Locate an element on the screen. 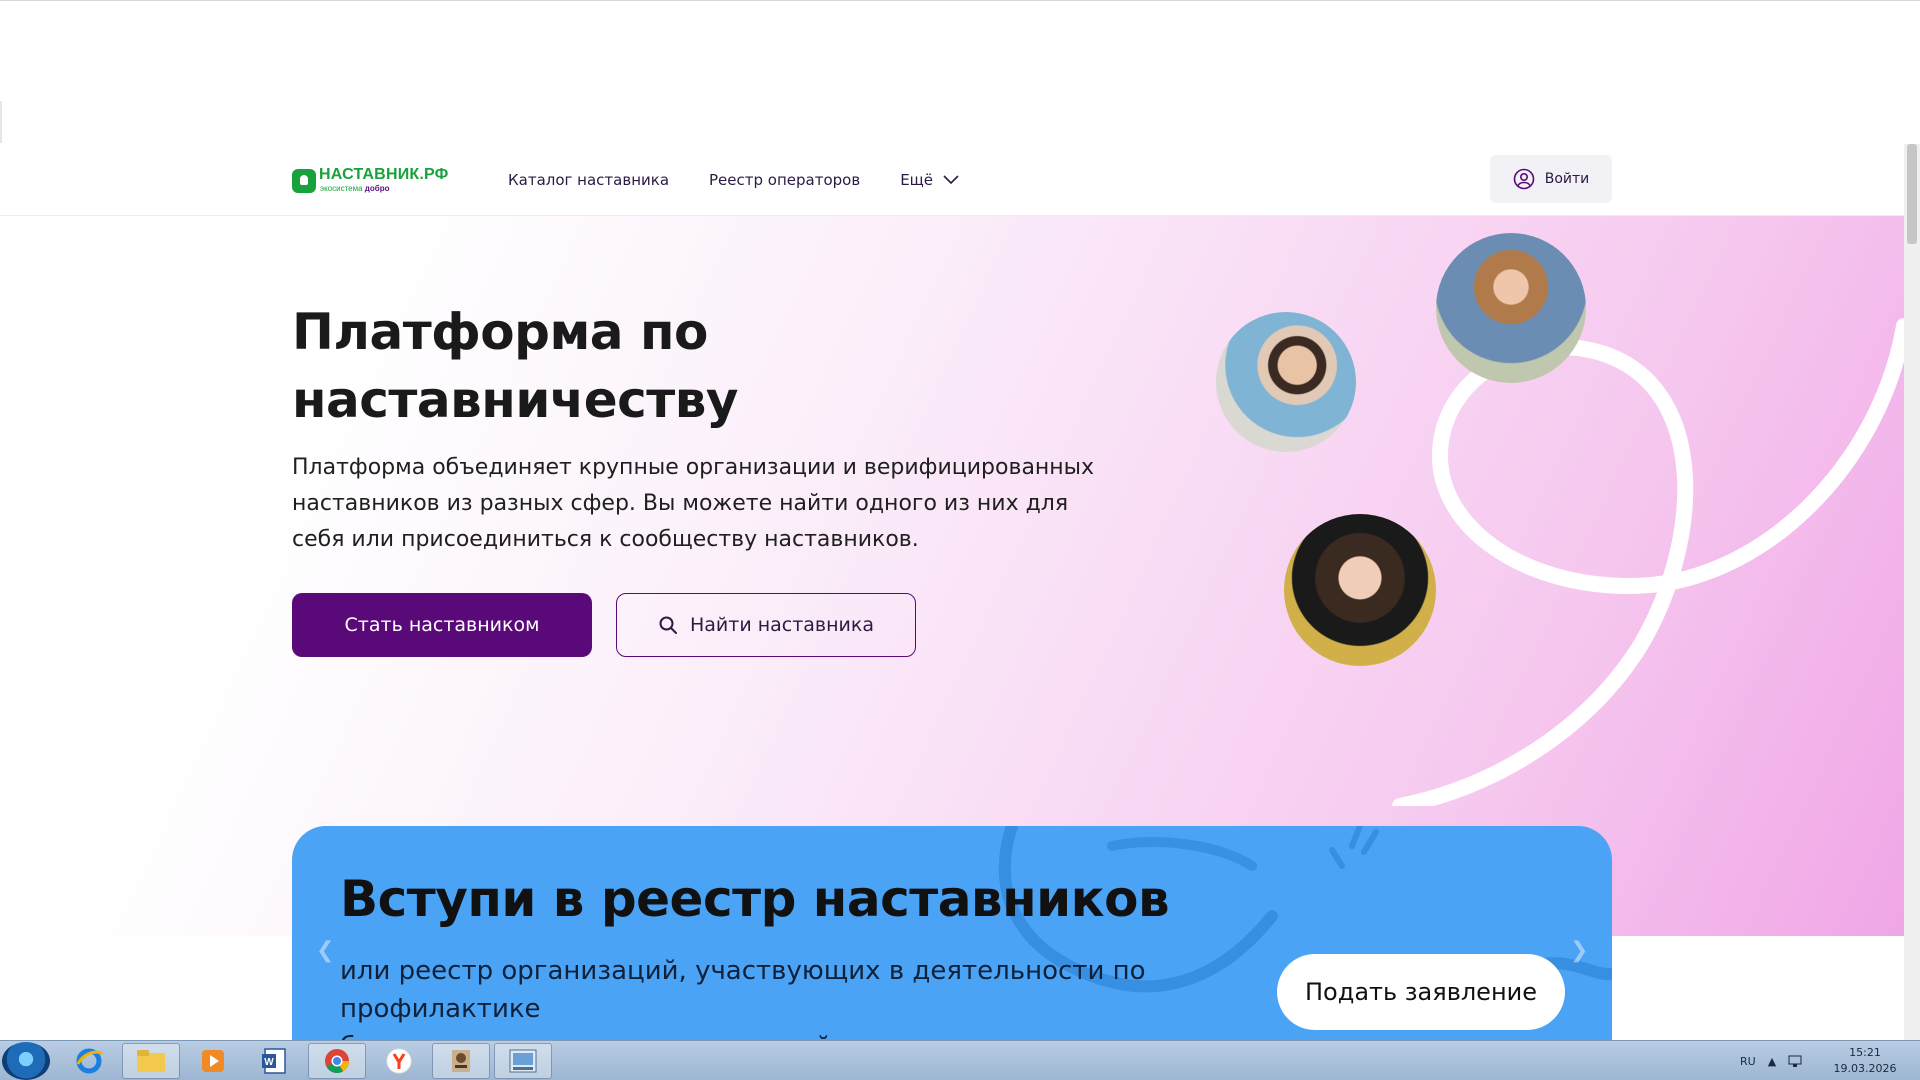 The image size is (1920, 1080). scrollbar-thumb is located at coordinates (1912, 194).